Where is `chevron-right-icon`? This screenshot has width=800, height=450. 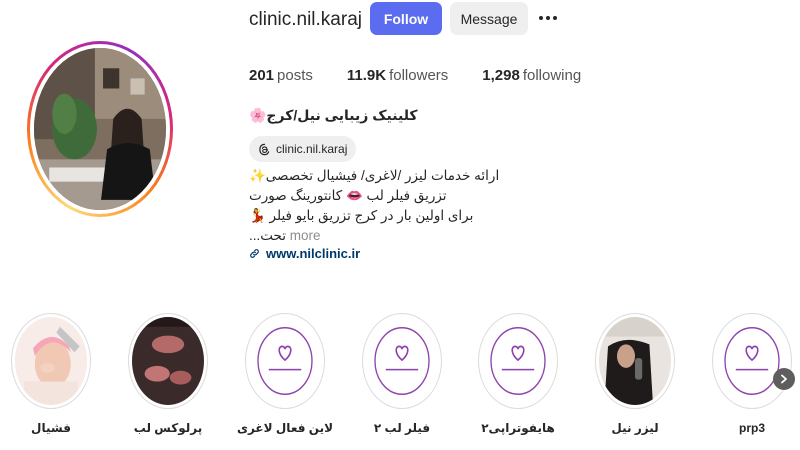
chevron-right-icon is located at coordinates (784, 379).